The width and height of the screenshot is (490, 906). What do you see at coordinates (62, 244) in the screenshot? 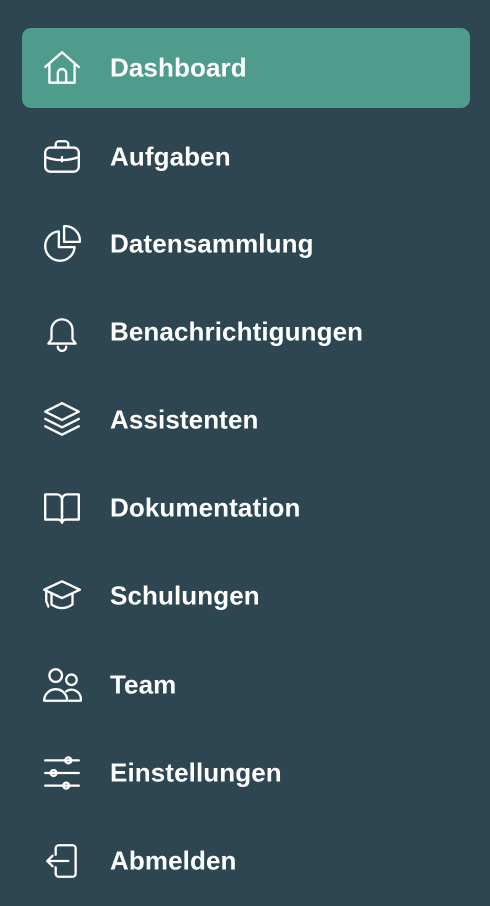
I see `pie-chart-icon` at bounding box center [62, 244].